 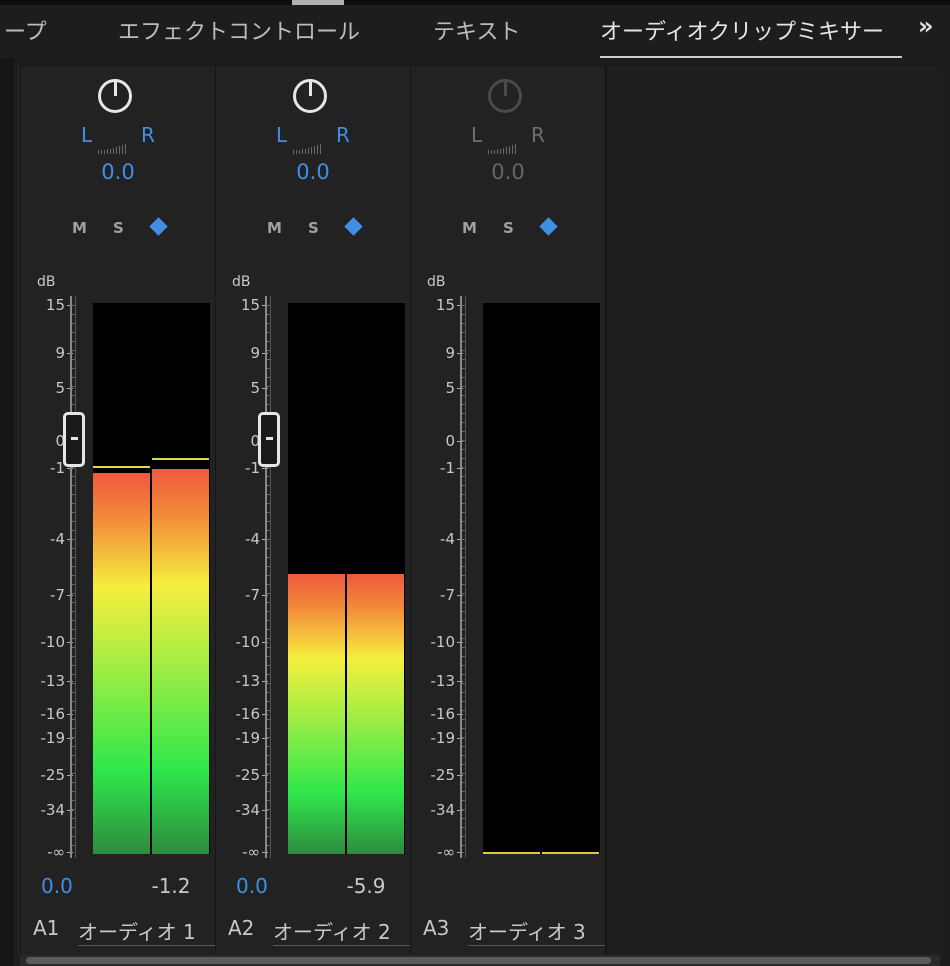 What do you see at coordinates (25, 30) in the screenshot?
I see `tab-tape: ープ` at bounding box center [25, 30].